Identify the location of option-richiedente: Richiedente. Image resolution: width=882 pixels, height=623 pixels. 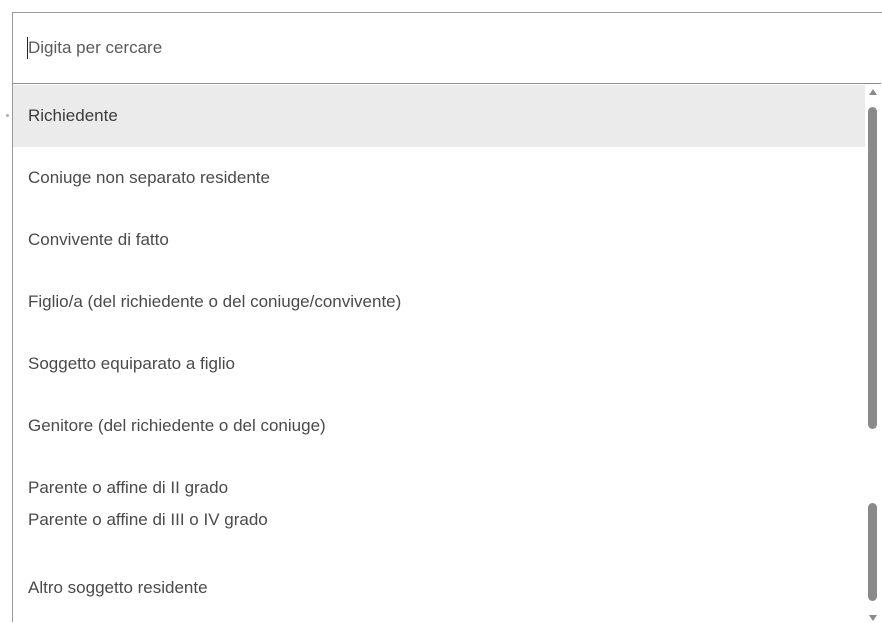
(439, 116).